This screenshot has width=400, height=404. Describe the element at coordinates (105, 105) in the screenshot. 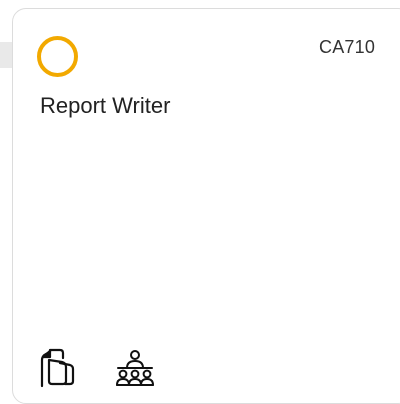

I see `course-title: Report Writer` at that location.